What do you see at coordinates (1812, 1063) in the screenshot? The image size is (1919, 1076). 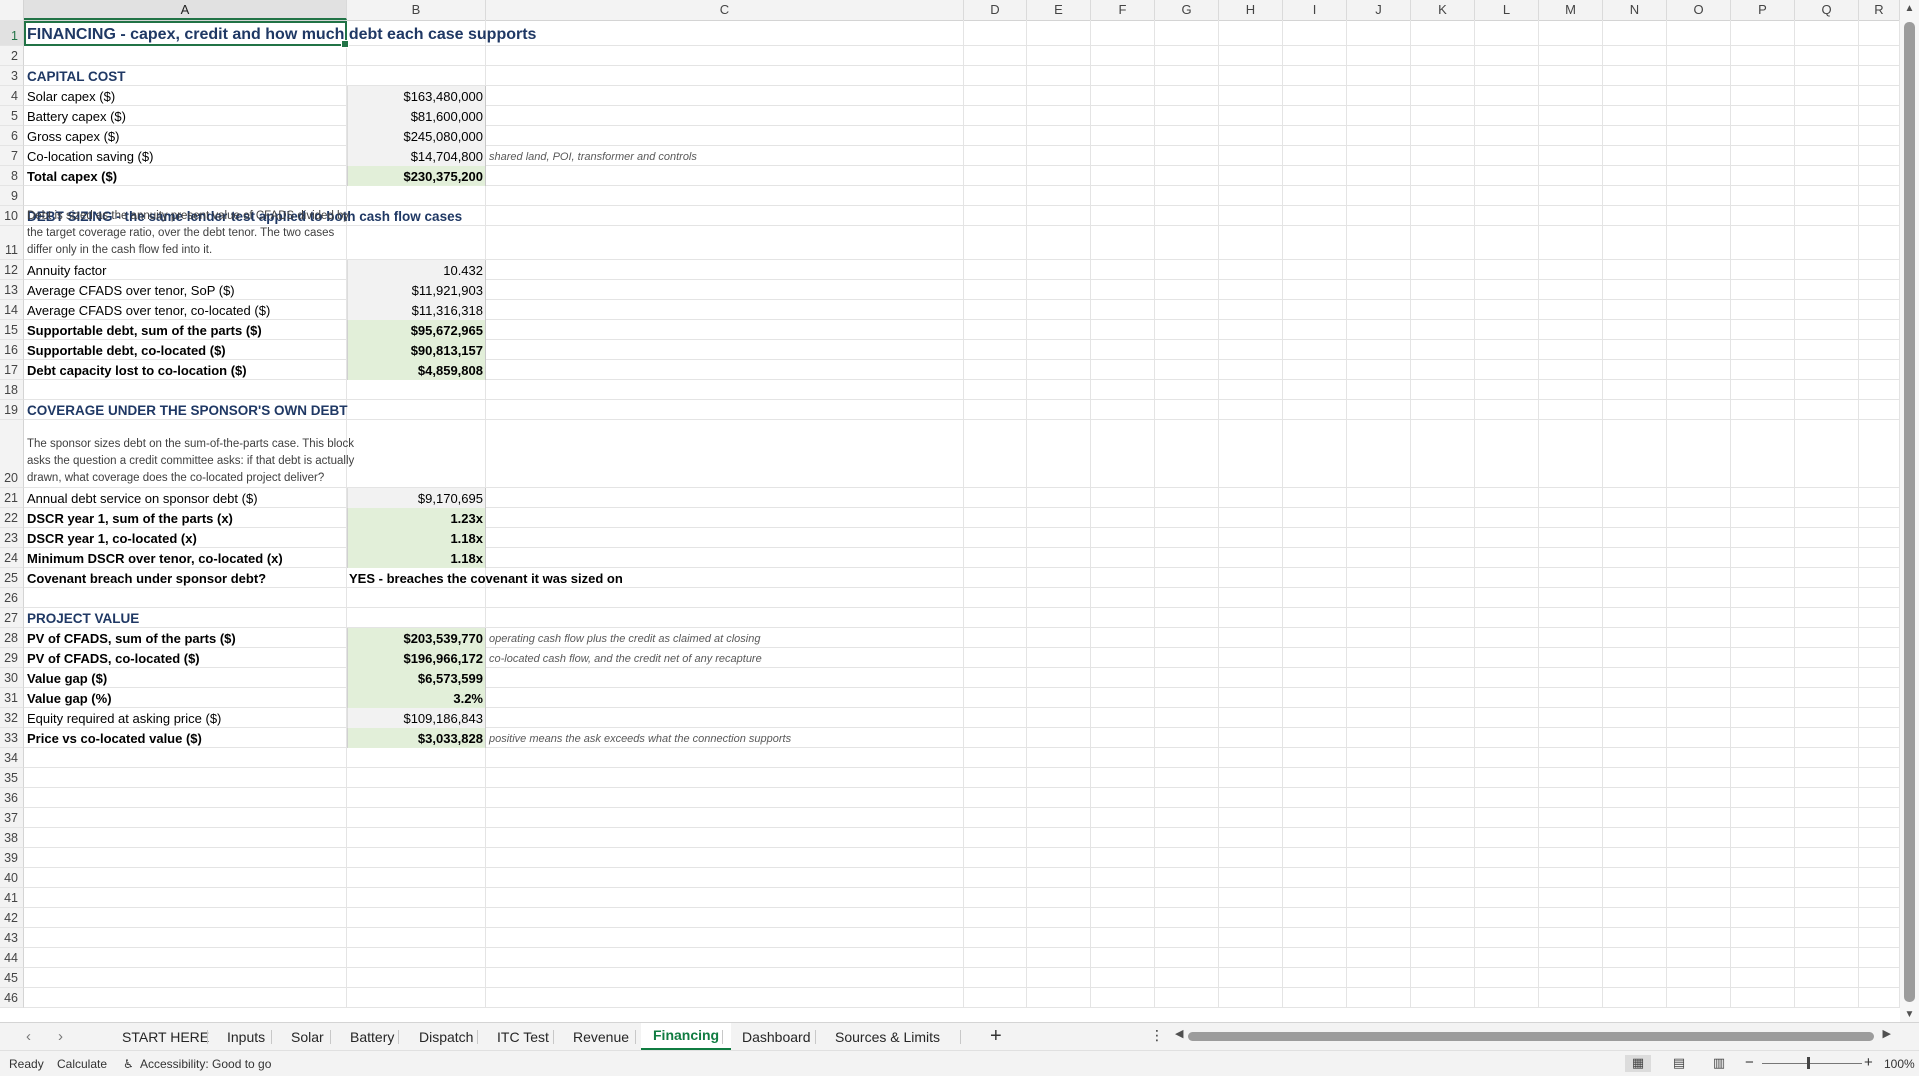 I see `zoom-slider` at bounding box center [1812, 1063].